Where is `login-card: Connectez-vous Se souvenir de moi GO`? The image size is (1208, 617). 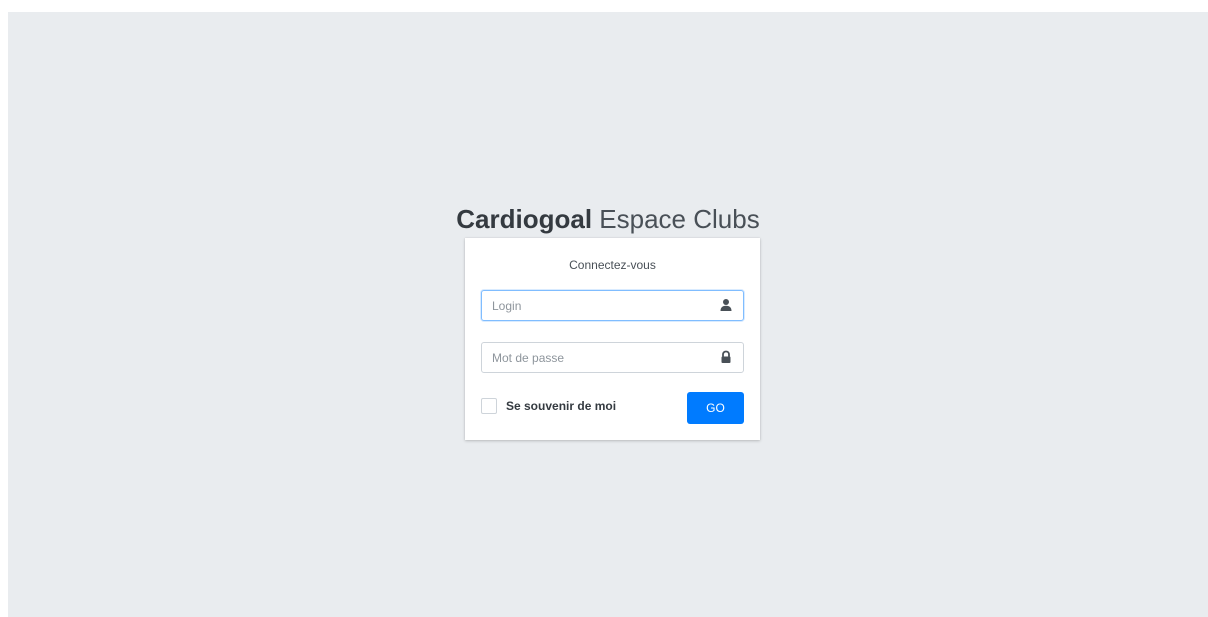
login-card: Connectez-vous Se souvenir de moi GO is located at coordinates (612, 339).